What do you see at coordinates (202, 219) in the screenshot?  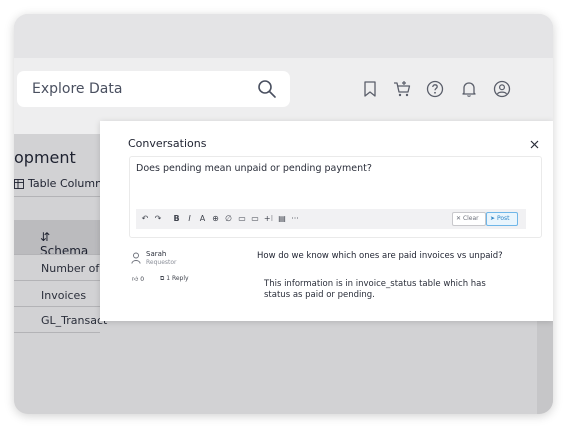 I see `font-color-icon: A` at bounding box center [202, 219].